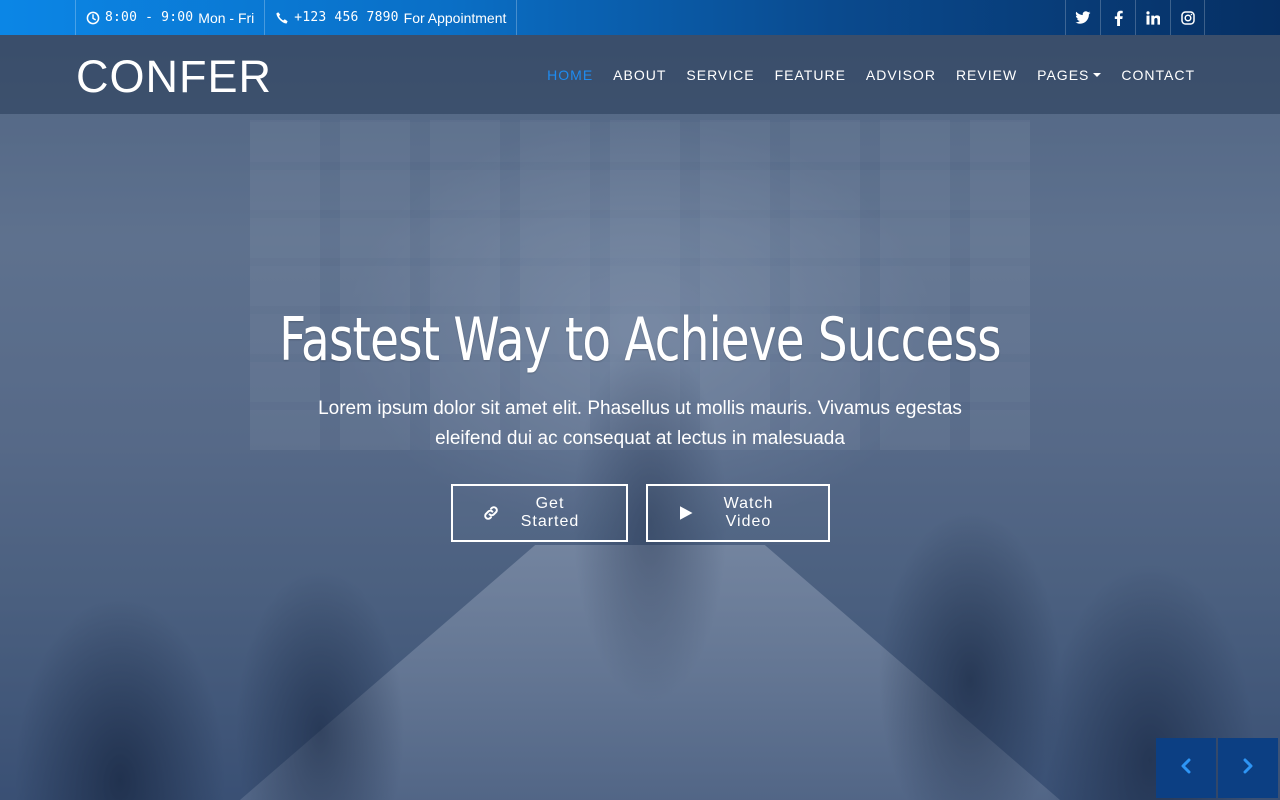  What do you see at coordinates (686, 513) in the screenshot?
I see `play-icon` at bounding box center [686, 513].